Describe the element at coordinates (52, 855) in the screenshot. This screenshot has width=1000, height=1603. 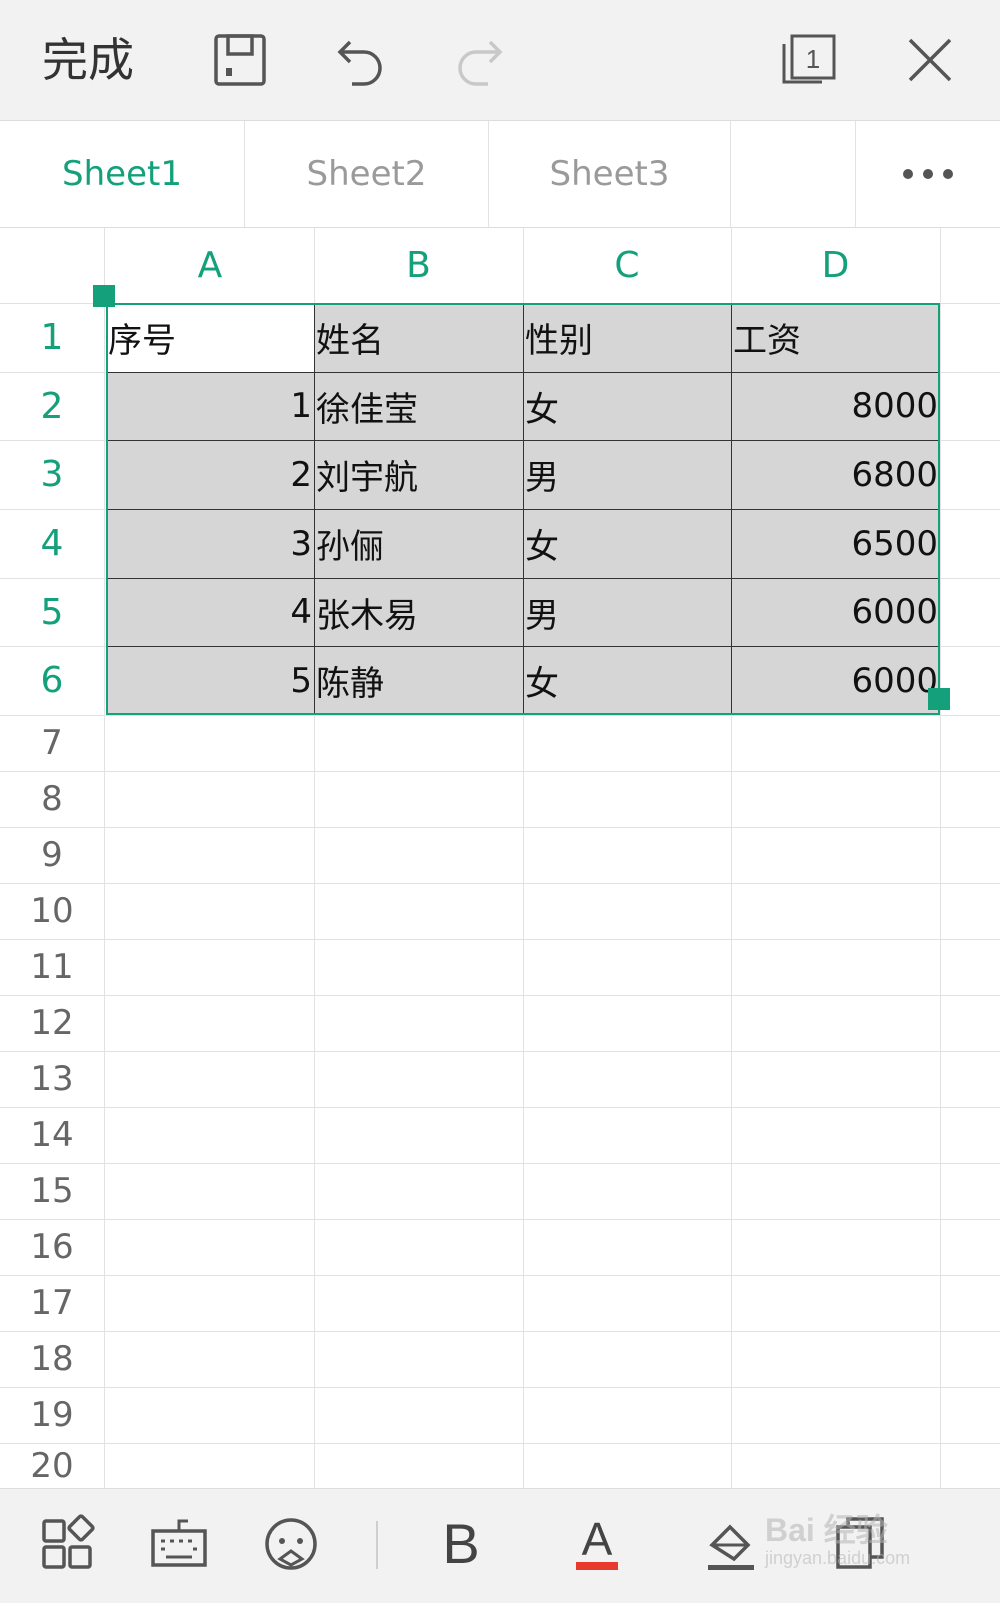
I see `row-header-9: 9` at that location.